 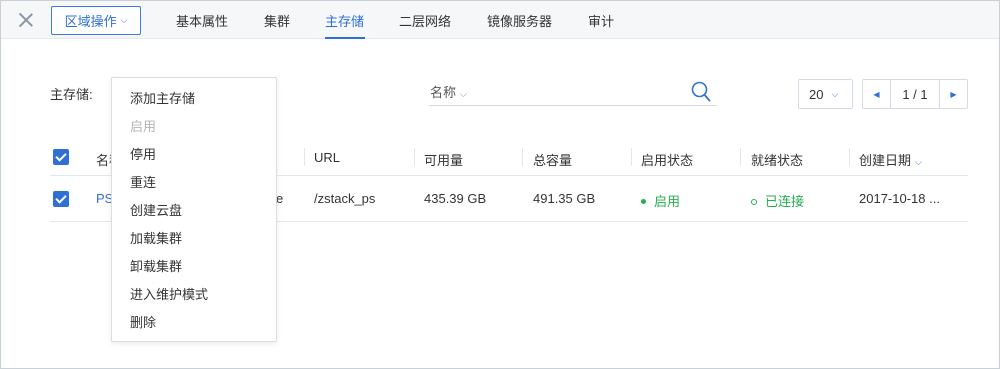 What do you see at coordinates (455, 198) in the screenshot?
I see `row-available: 435.39 GB` at bounding box center [455, 198].